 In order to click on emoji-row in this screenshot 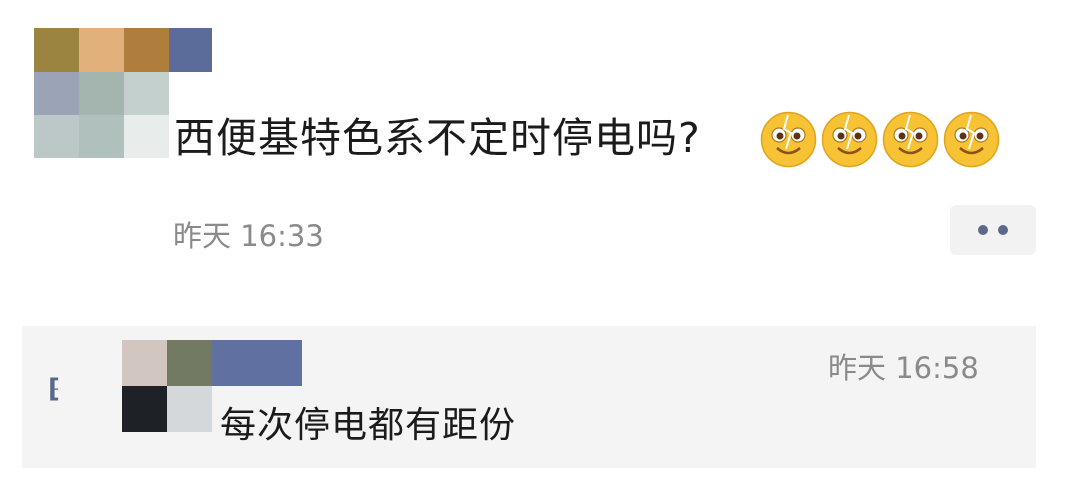, I will do `click(880, 139)`.